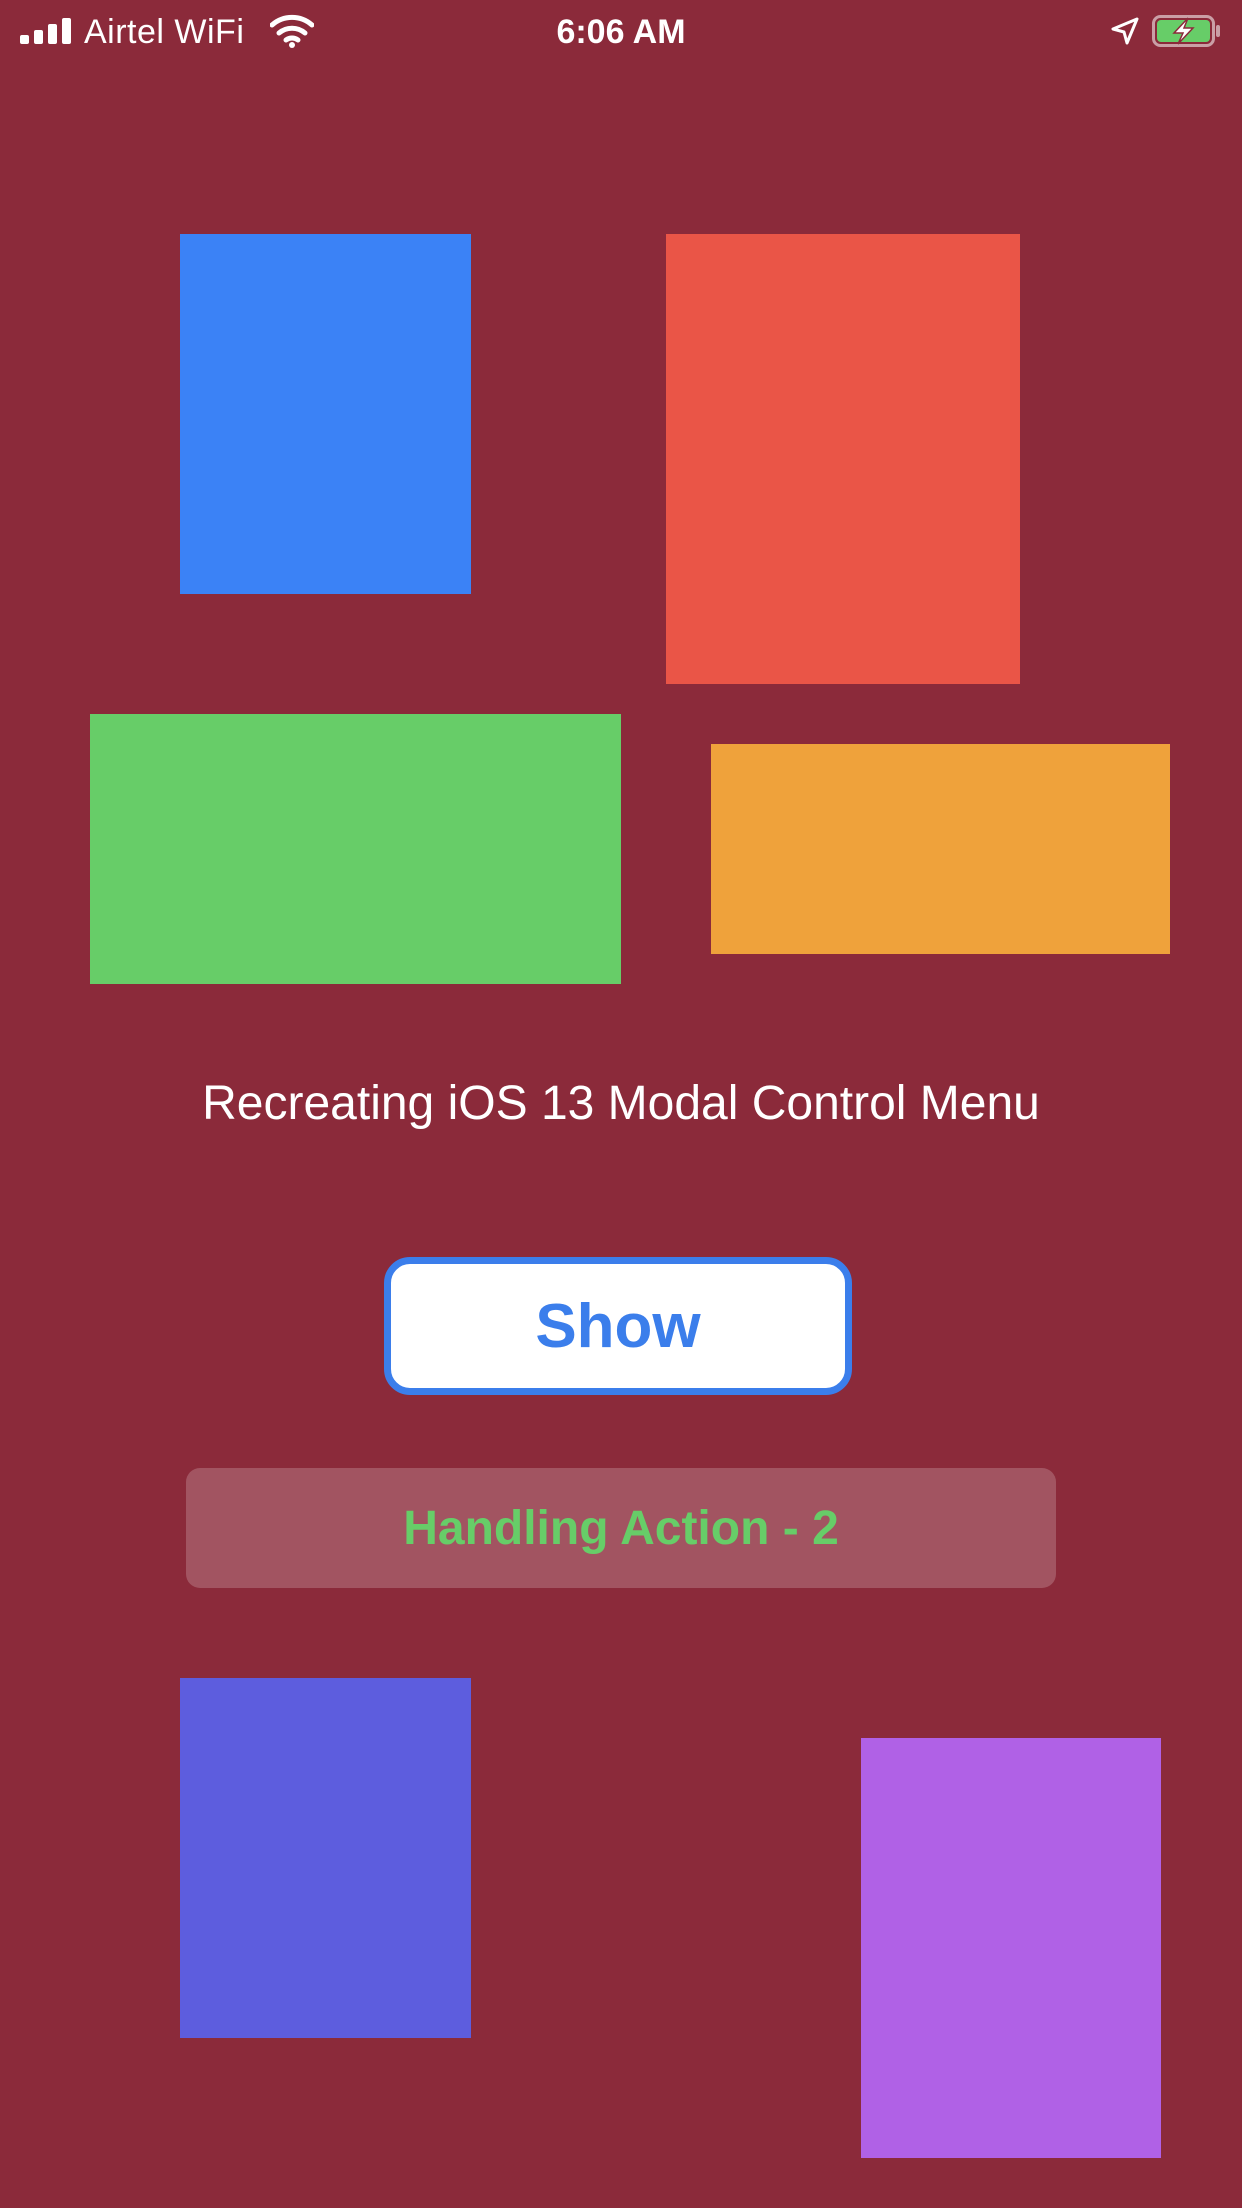 The width and height of the screenshot is (1242, 2208). Describe the element at coordinates (618, 1326) in the screenshot. I see `show-button: Show` at that location.